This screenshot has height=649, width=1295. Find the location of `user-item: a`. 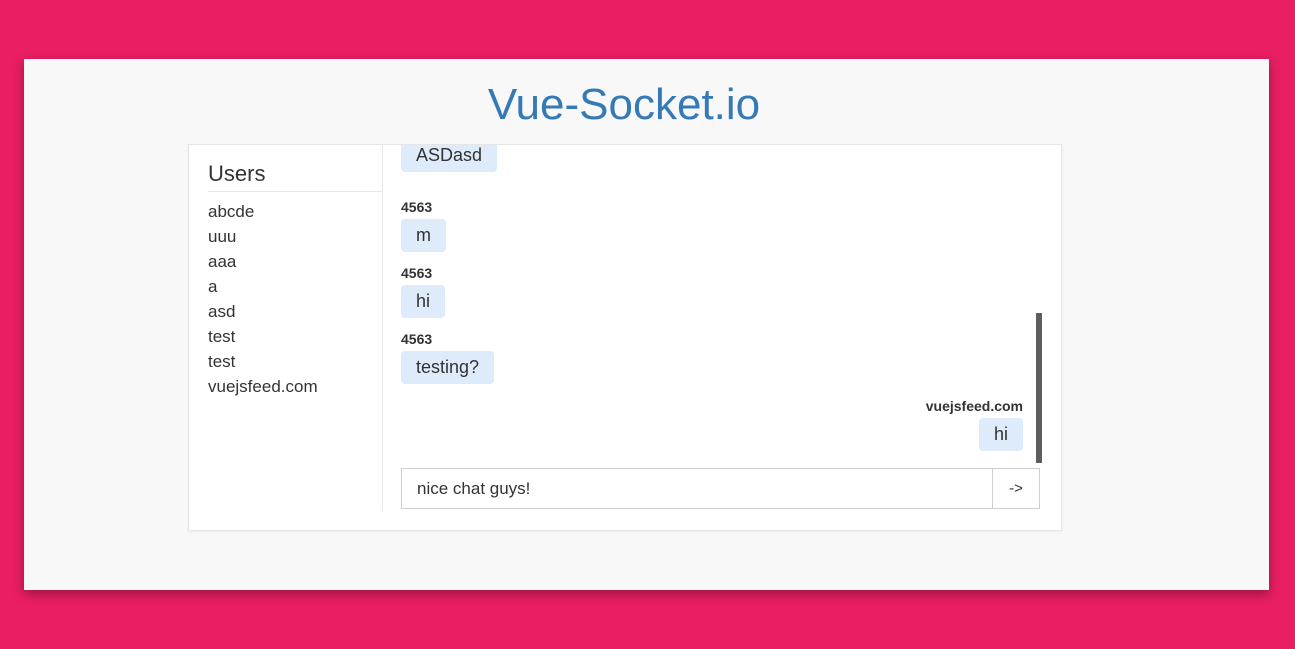

user-item: a is located at coordinates (213, 286).